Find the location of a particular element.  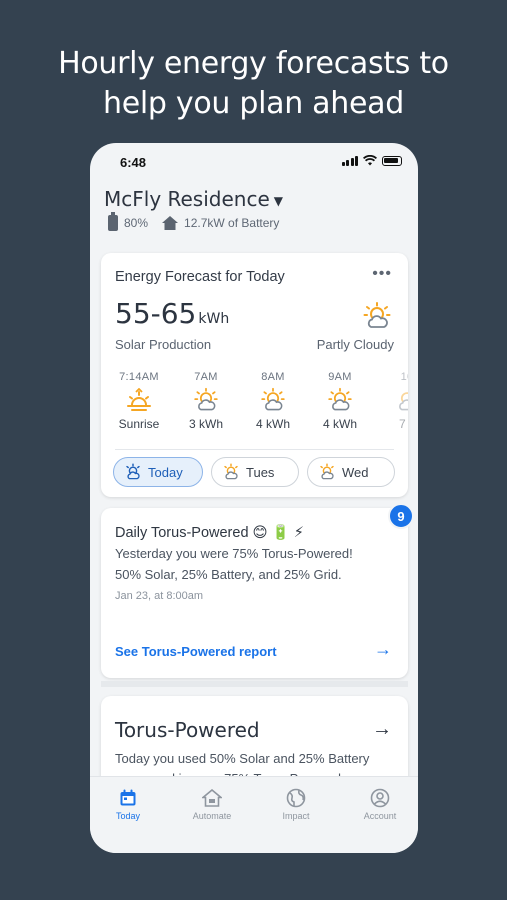

tab-account: Account is located at coordinates (379, 803).